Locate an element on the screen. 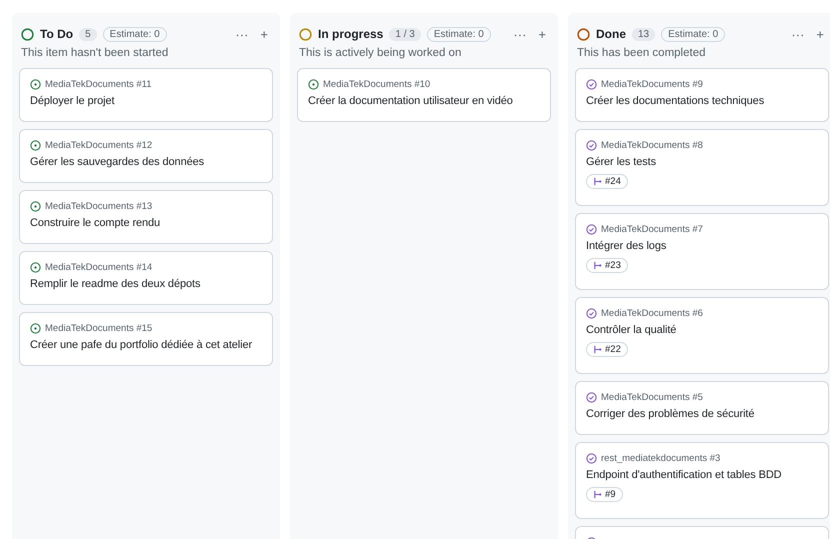  issue-title: Gérer les sauvegardes des données is located at coordinates (118, 162).